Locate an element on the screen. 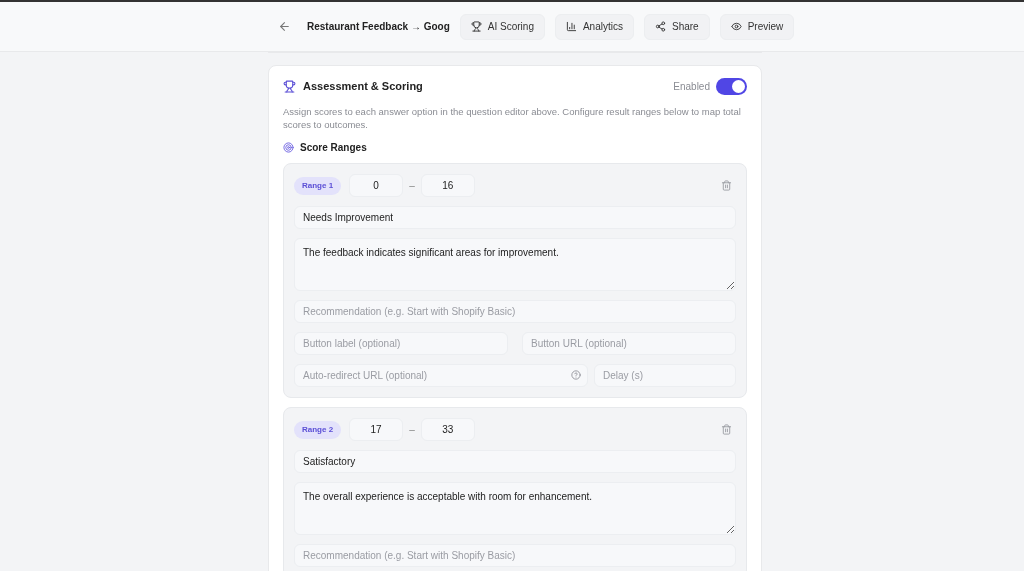 The width and height of the screenshot is (1024, 571). toolbar-button: Analytics is located at coordinates (594, 26).